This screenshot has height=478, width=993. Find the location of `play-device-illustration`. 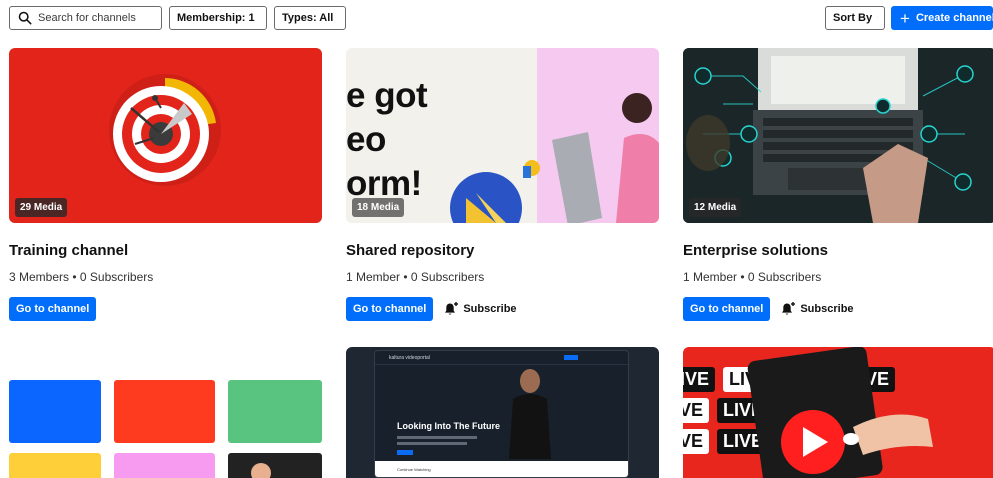

play-device-illustration is located at coordinates (840, 412).